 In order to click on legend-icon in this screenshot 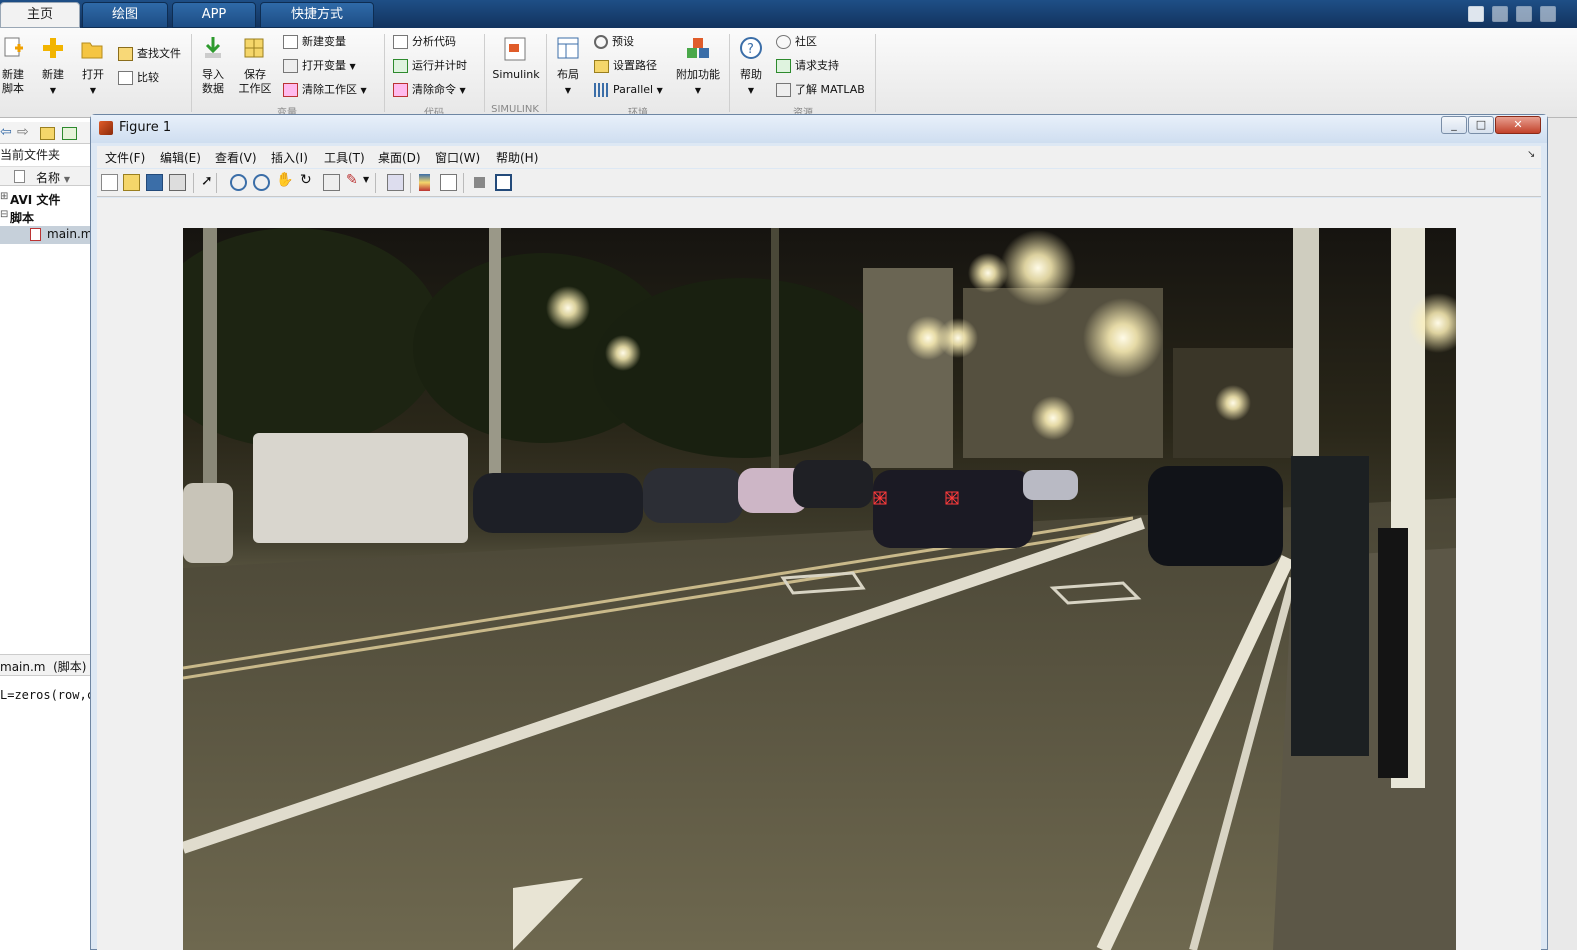, I will do `click(448, 182)`.